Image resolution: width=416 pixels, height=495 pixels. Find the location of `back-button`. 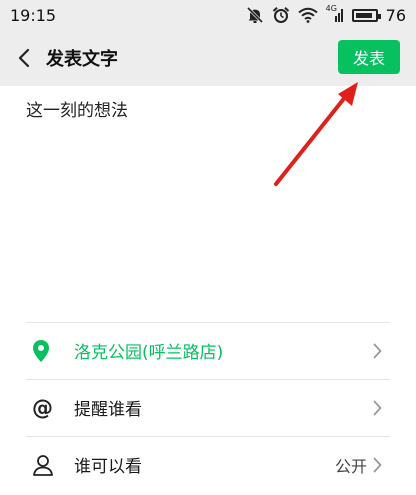

back-button is located at coordinates (24, 58).